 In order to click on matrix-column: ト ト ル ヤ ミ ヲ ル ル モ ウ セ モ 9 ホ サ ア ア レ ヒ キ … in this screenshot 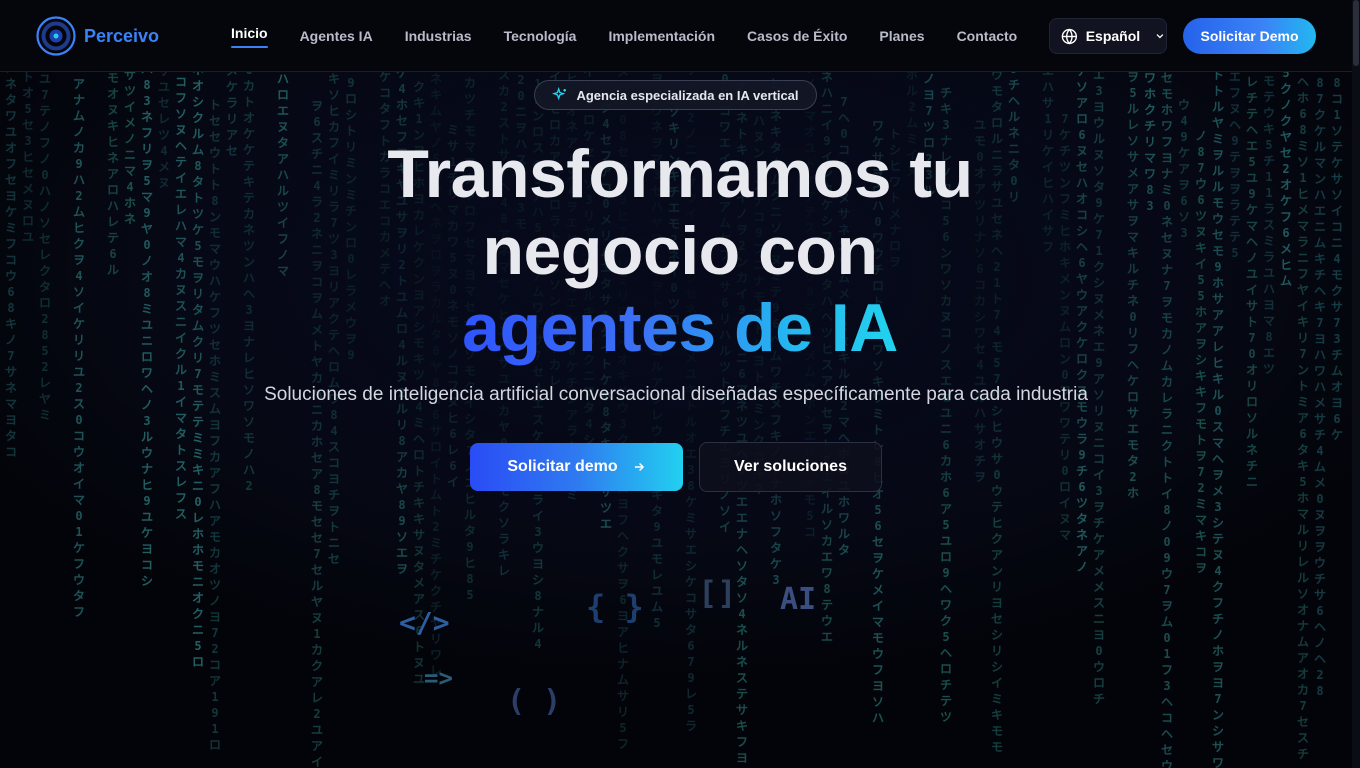, I will do `click(1217, 420)`.